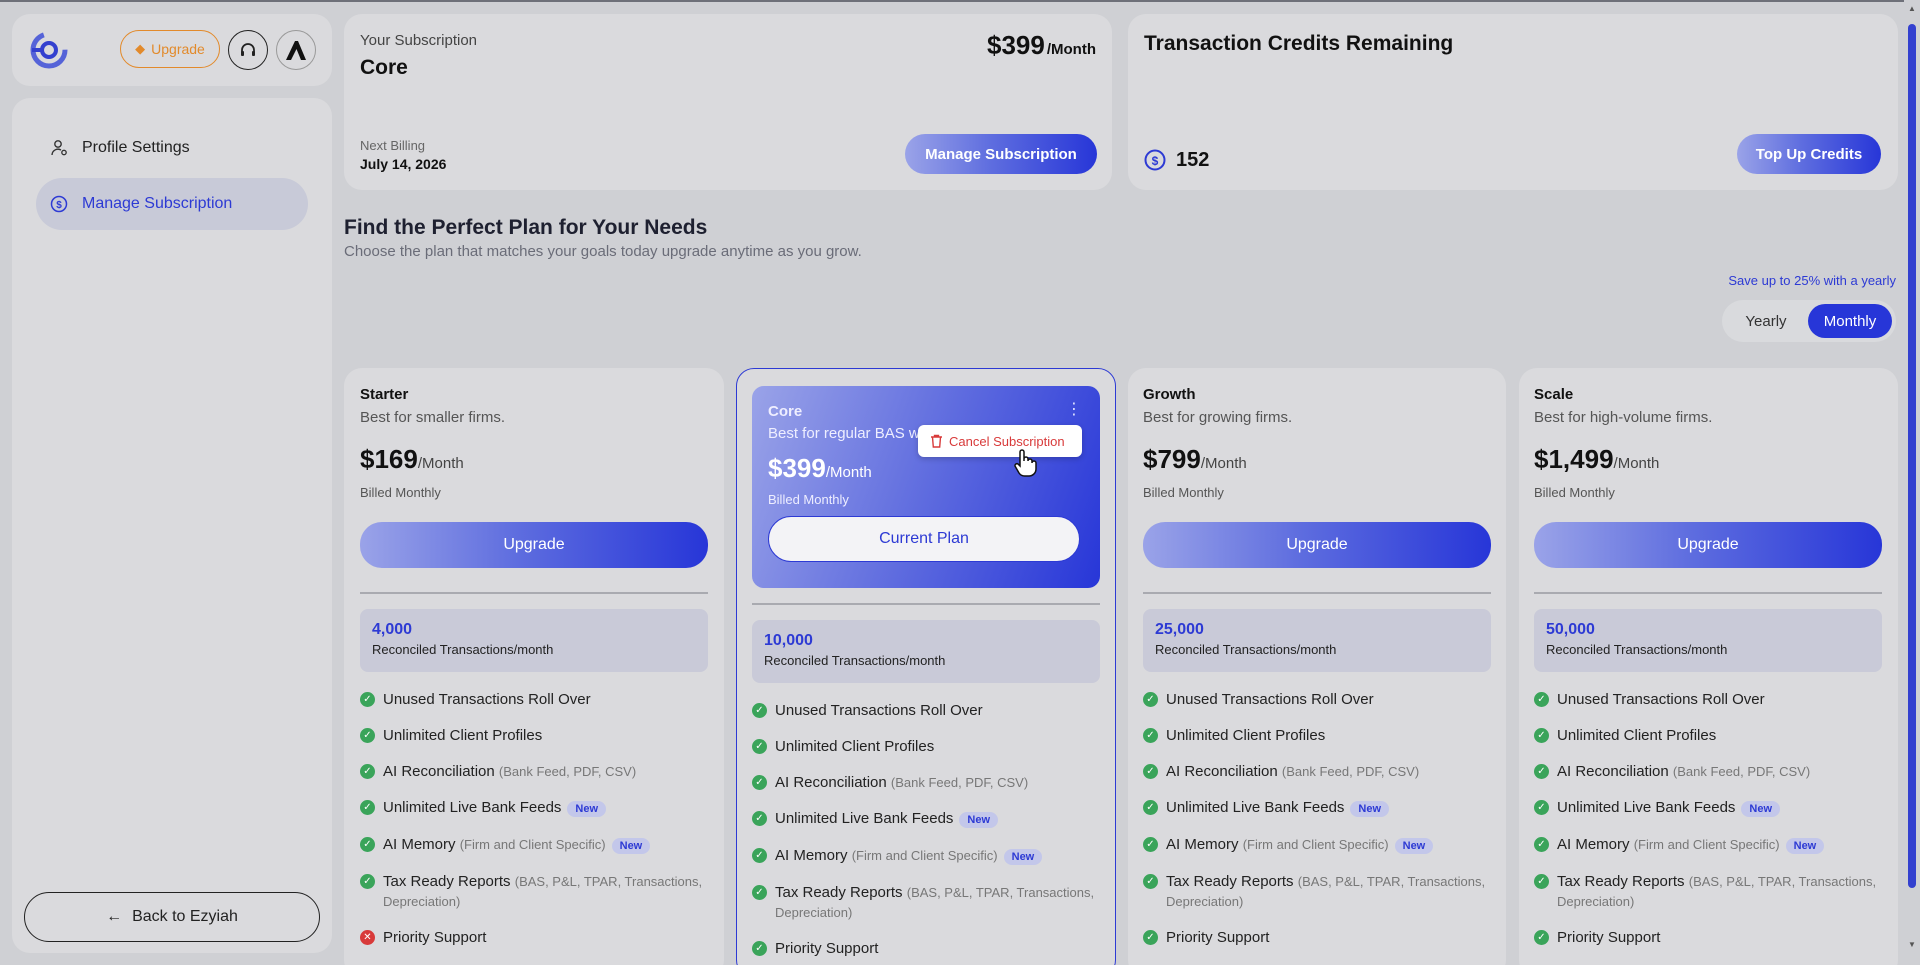 The image size is (1920, 965). I want to click on upgrade-starter-button: Upgrade, so click(534, 545).